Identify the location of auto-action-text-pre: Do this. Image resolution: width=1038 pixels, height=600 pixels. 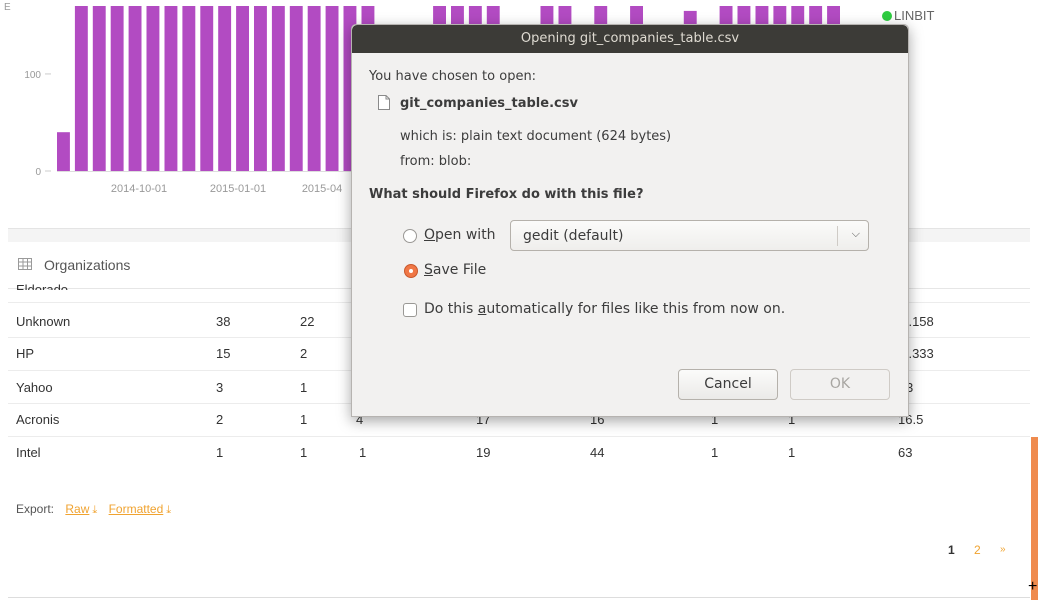
(451, 309).